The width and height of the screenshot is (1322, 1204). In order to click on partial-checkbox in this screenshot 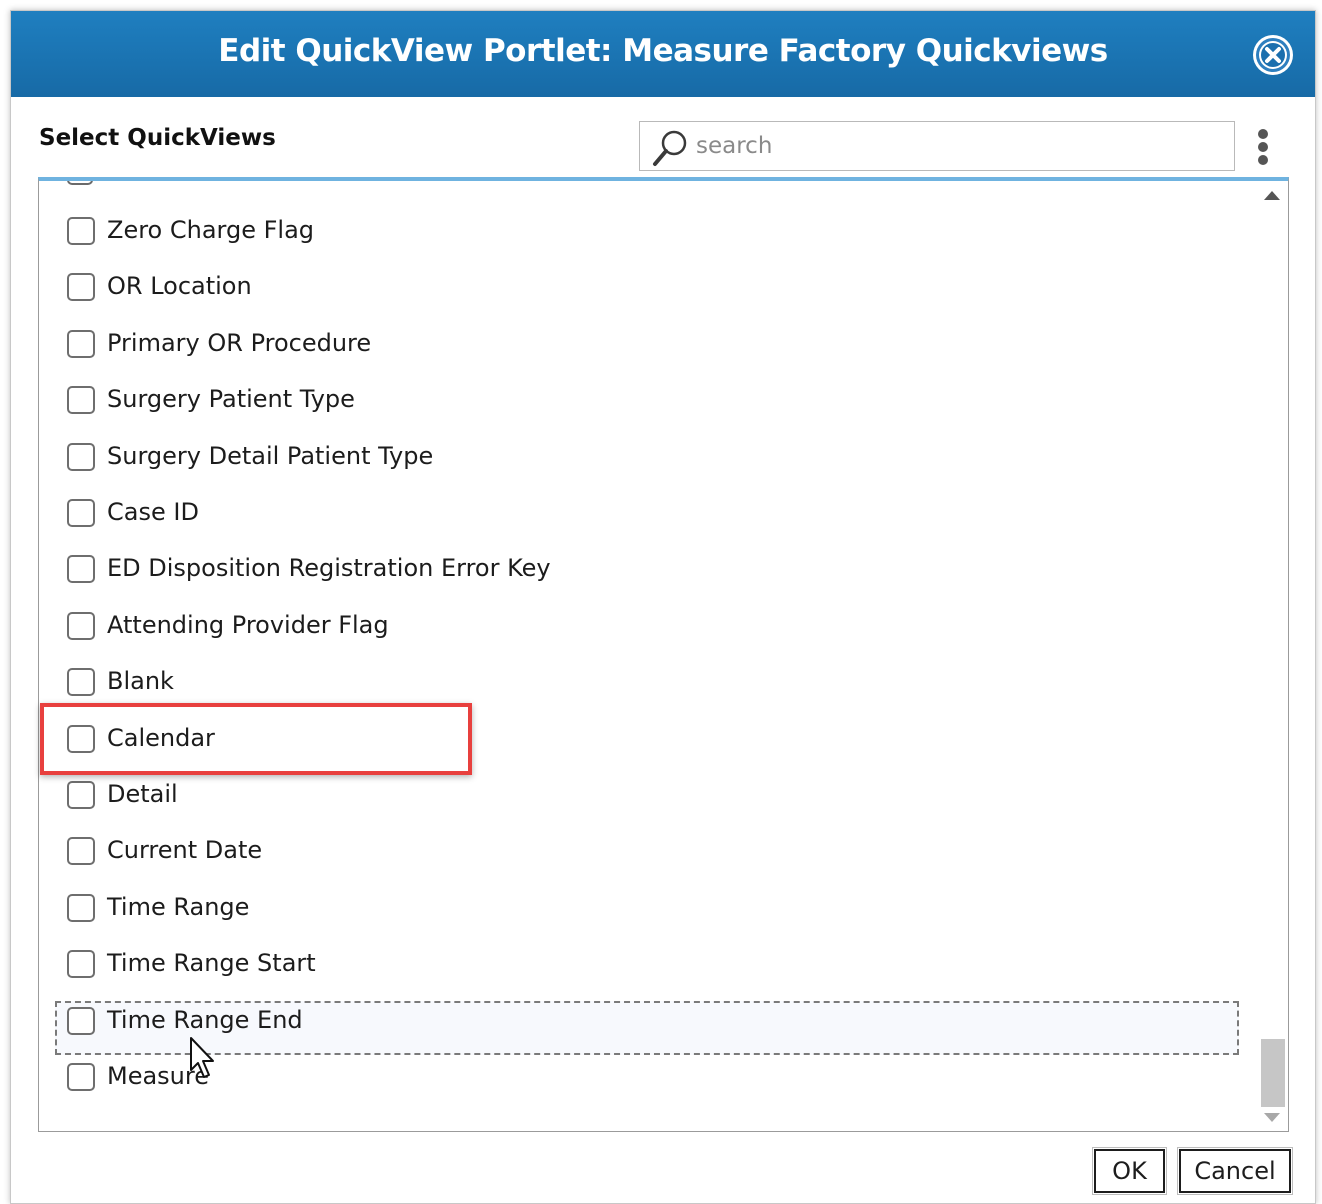, I will do `click(80, 183)`.